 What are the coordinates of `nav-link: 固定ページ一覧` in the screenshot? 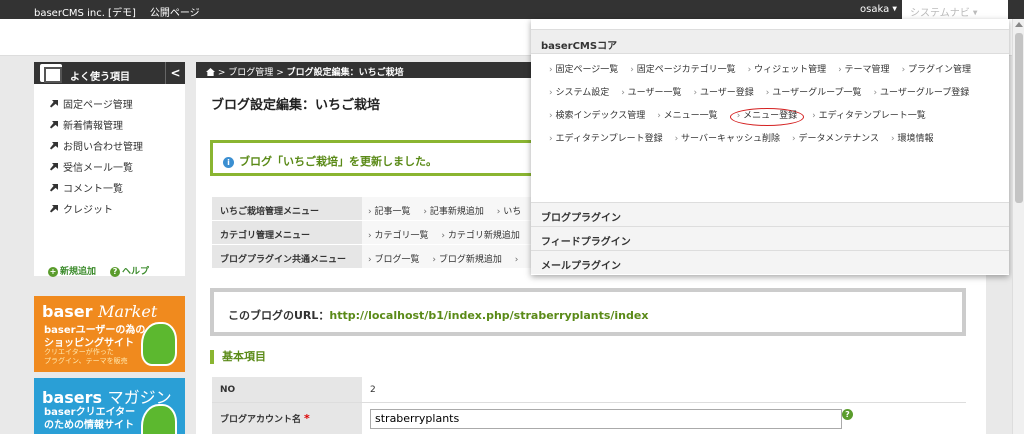 It's located at (583, 71).